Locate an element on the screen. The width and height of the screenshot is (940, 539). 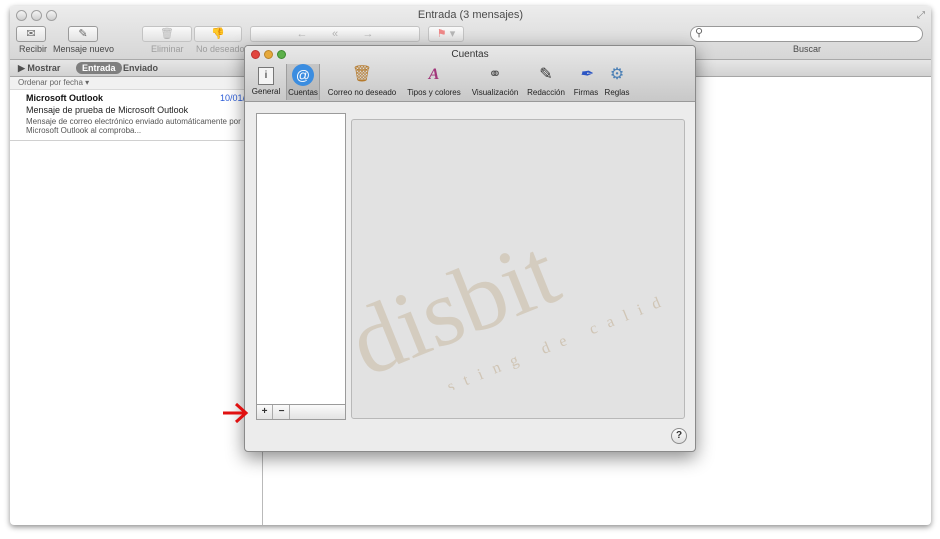
reply-icon: ← is located at coordinates (302, 34).